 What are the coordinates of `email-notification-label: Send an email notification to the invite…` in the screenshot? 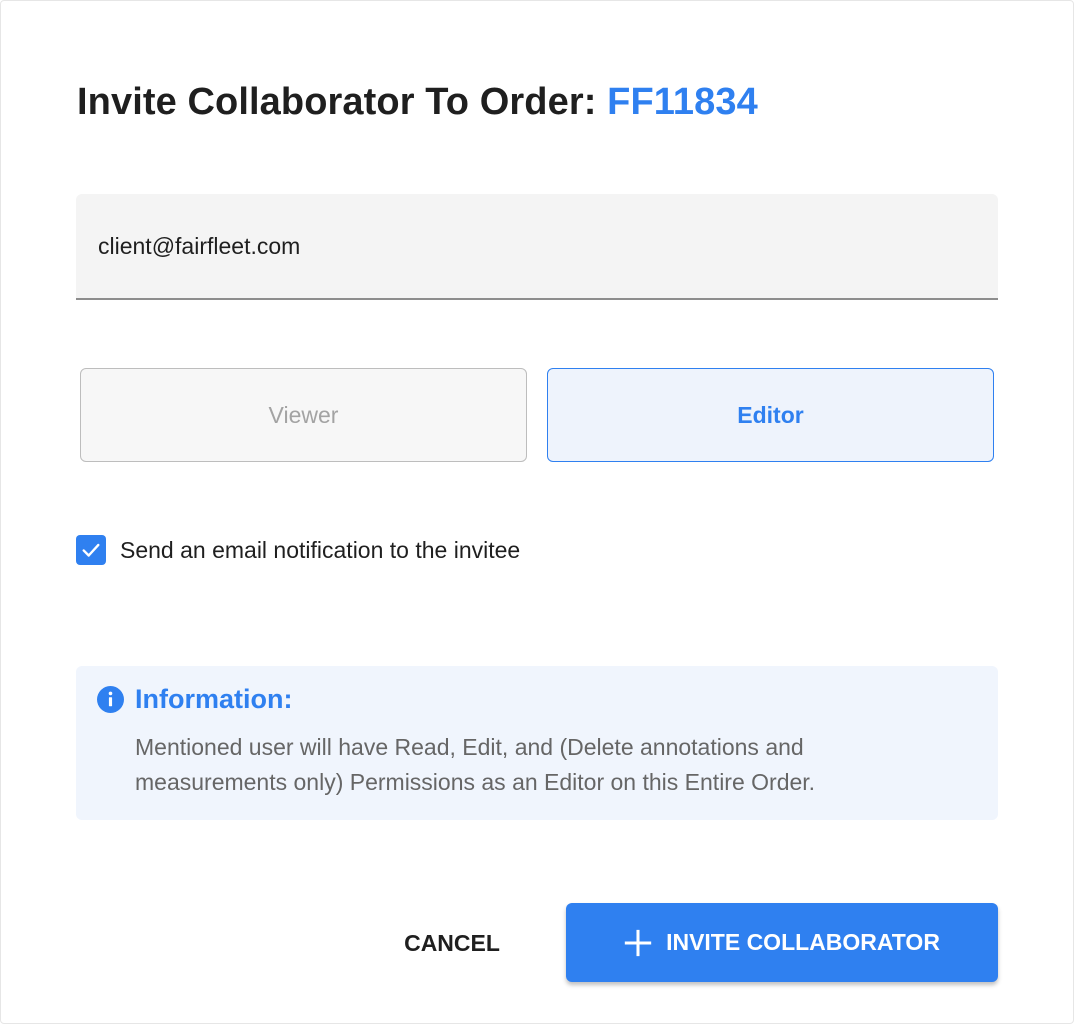 It's located at (320, 549).